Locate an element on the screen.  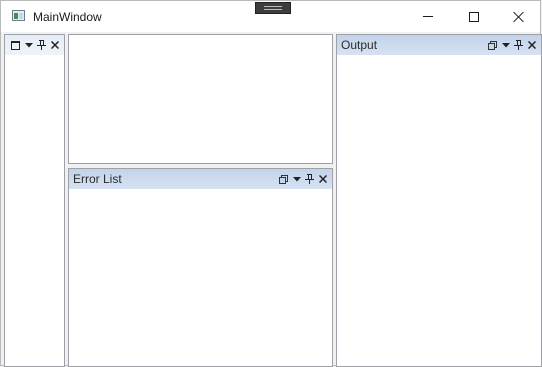
error-list-toolbar is located at coordinates (303, 179).